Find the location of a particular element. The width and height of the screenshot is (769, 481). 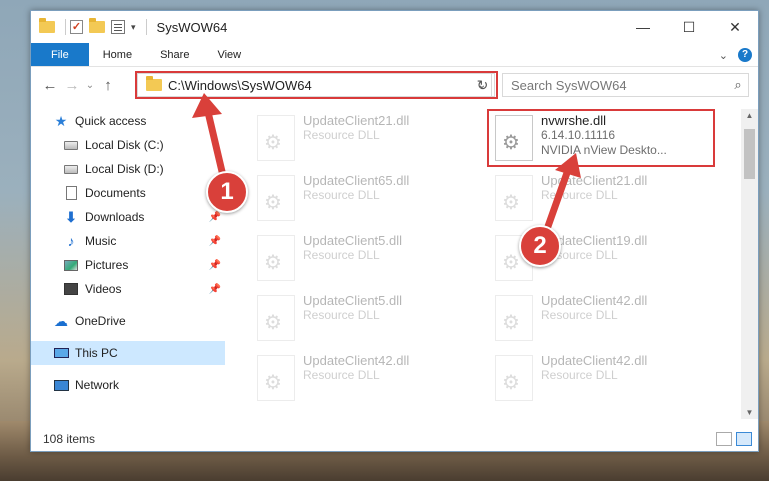

window-title: SysWOW64 is located at coordinates (192, 27).